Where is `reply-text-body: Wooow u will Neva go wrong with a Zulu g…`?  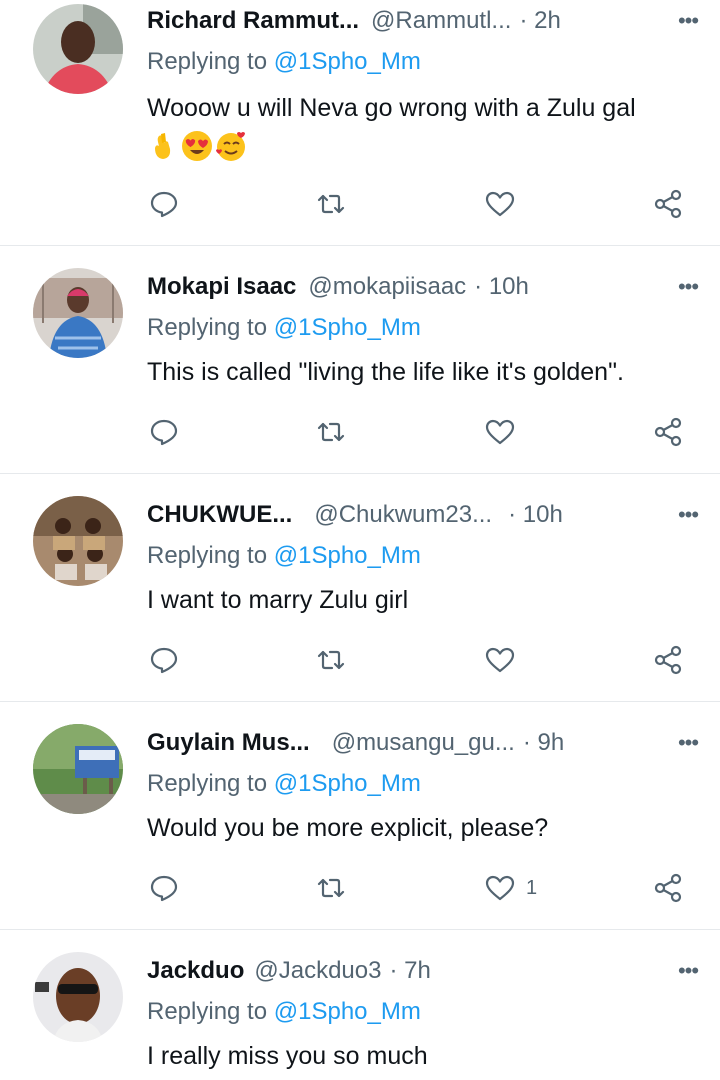 reply-text-body: Wooow u will Neva go wrong with a Zulu g… is located at coordinates (391, 108).